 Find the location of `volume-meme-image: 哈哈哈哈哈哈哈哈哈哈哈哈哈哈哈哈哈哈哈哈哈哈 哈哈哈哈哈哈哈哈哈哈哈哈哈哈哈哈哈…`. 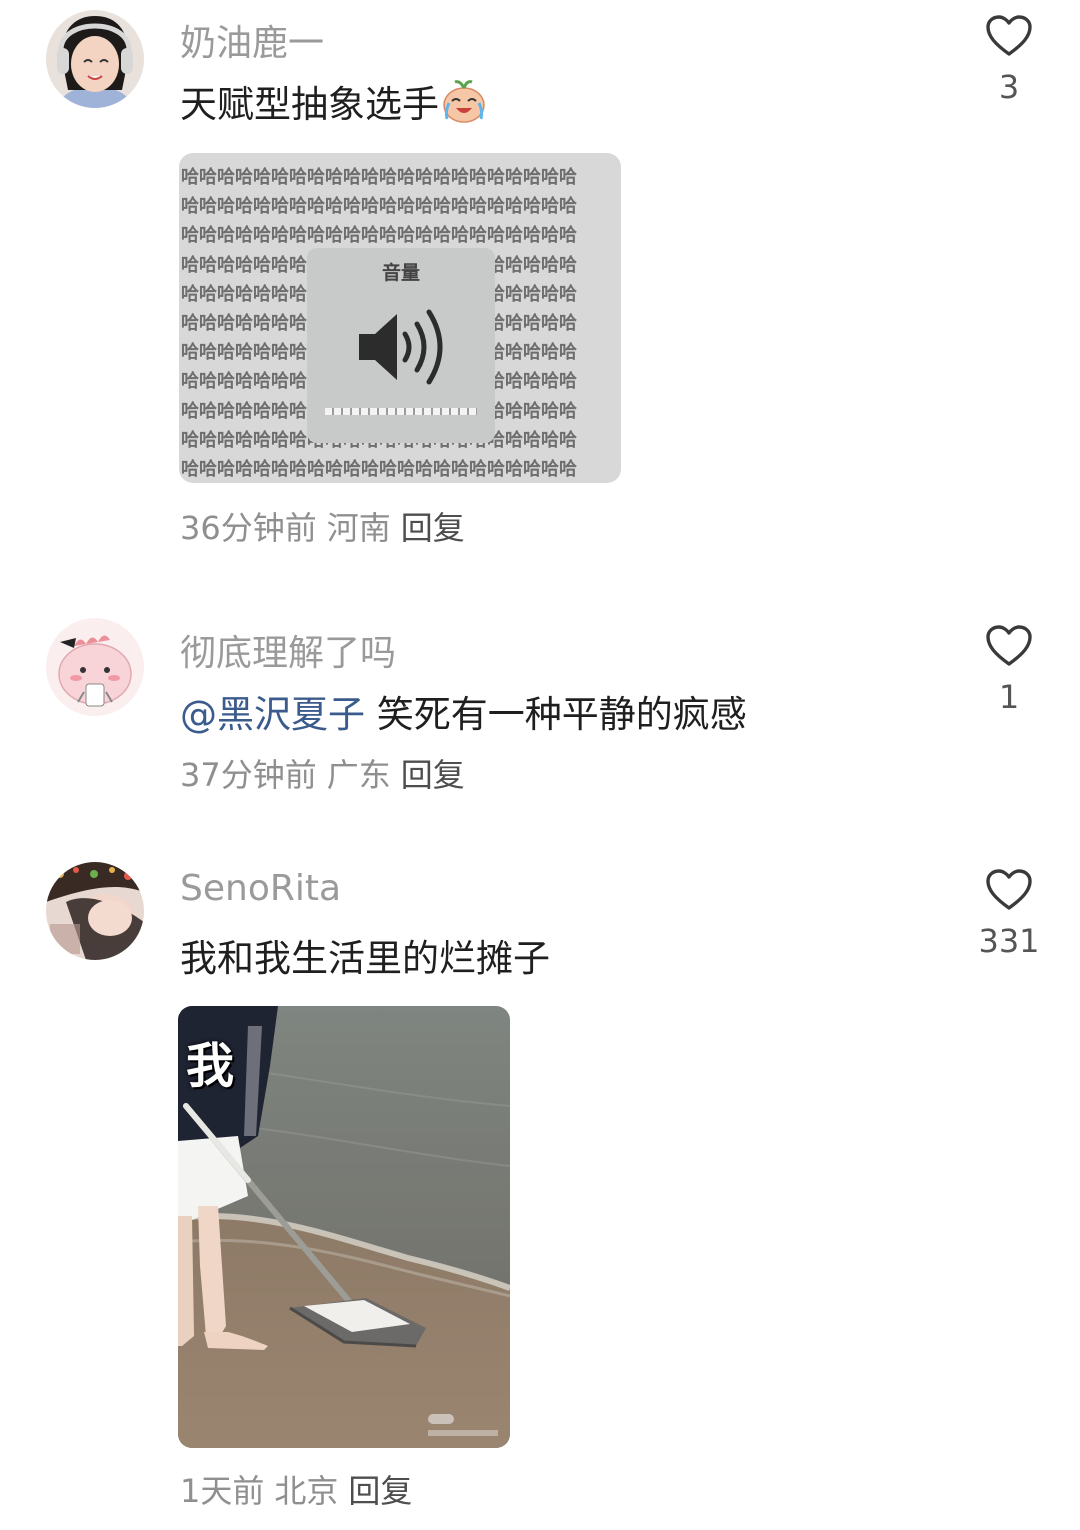

volume-meme-image: 哈哈哈哈哈哈哈哈哈哈哈哈哈哈哈哈哈哈哈哈哈哈 哈哈哈哈哈哈哈哈哈哈哈哈哈哈哈哈哈… is located at coordinates (400, 318).